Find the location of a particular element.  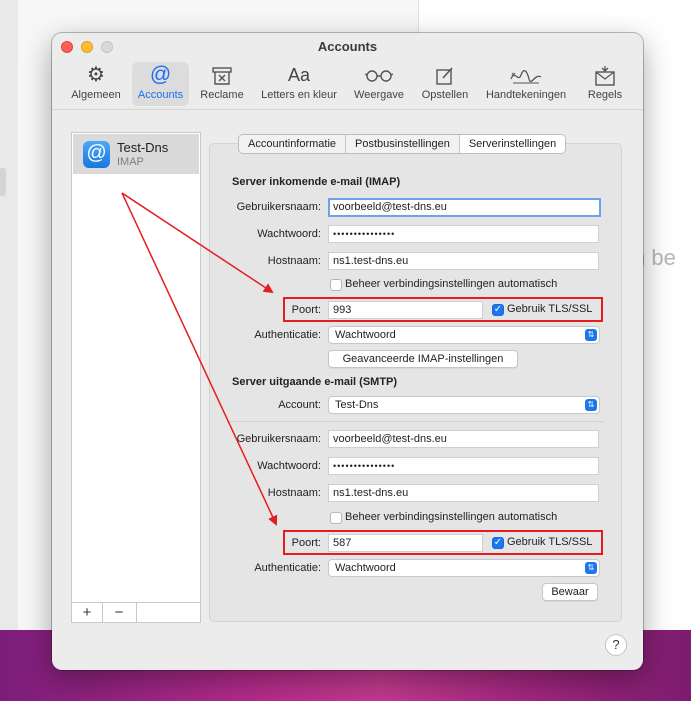

outgoing-tls-checkbox: ✓ is located at coordinates (498, 543).